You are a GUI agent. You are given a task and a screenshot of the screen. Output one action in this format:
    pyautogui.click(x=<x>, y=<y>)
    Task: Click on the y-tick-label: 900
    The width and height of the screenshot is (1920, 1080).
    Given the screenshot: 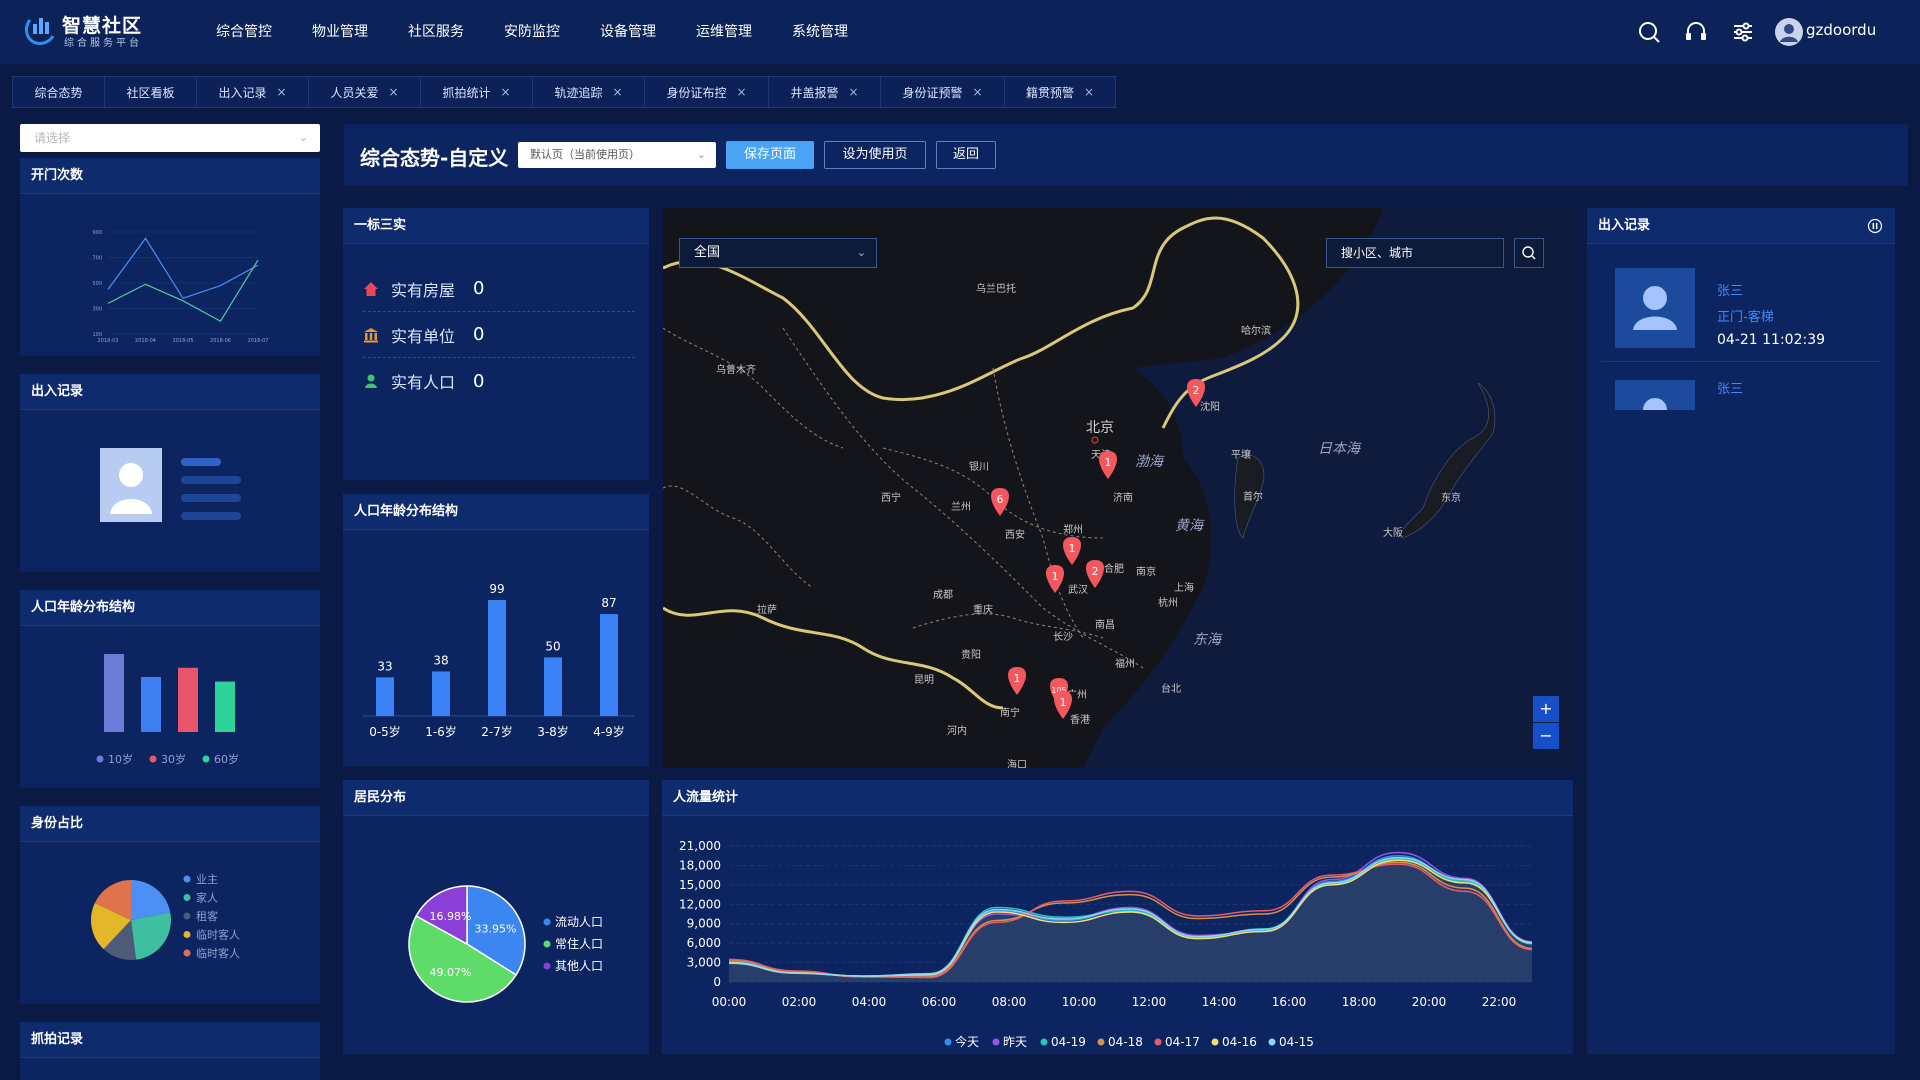 What is the action you would take?
    pyautogui.click(x=97, y=233)
    